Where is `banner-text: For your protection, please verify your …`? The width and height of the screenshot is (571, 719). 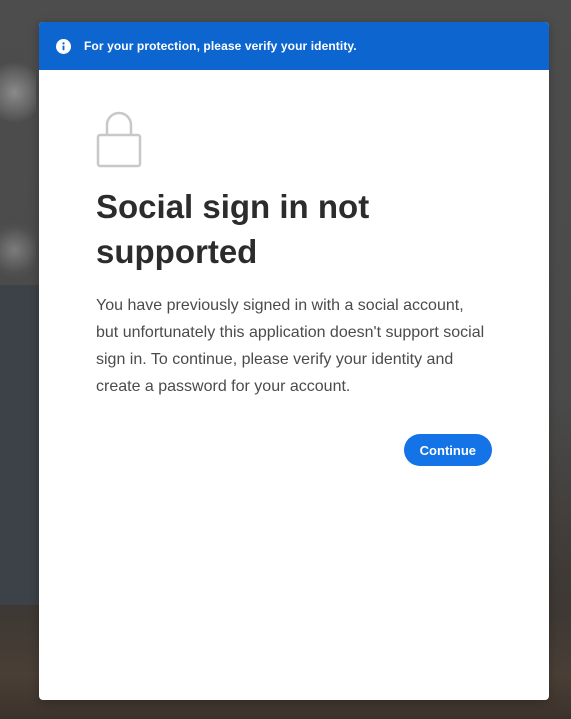
banner-text: For your protection, please verify your … is located at coordinates (220, 46).